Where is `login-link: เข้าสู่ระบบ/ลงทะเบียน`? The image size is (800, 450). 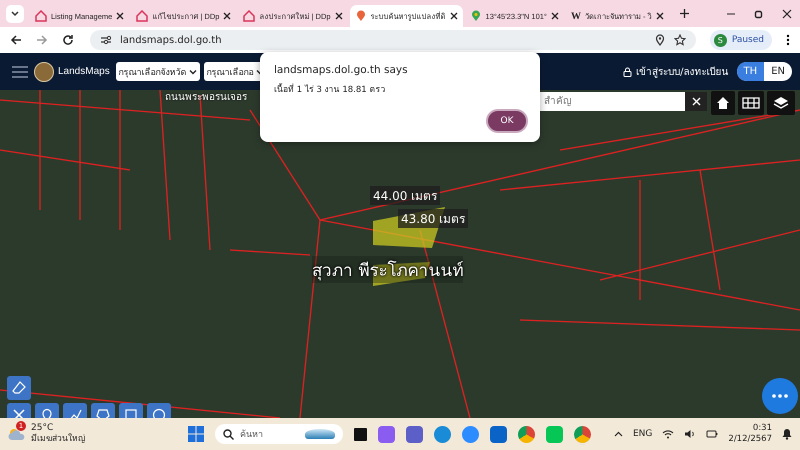
login-link: เข้าสู่ระบบ/ลงทะเบียน is located at coordinates (676, 71).